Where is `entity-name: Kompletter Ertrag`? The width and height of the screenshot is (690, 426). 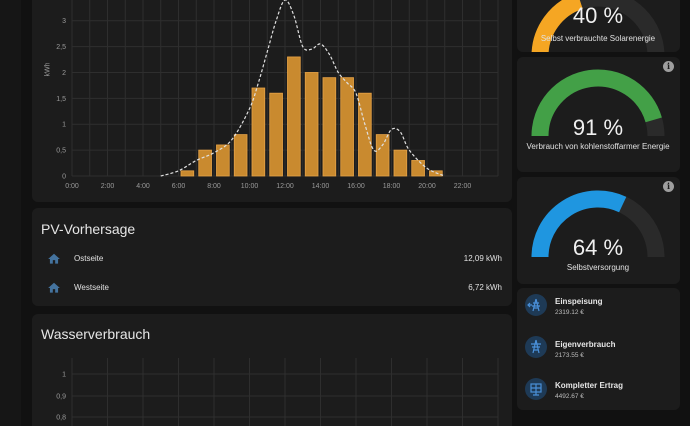 entity-name: Kompletter Ertrag is located at coordinates (589, 385).